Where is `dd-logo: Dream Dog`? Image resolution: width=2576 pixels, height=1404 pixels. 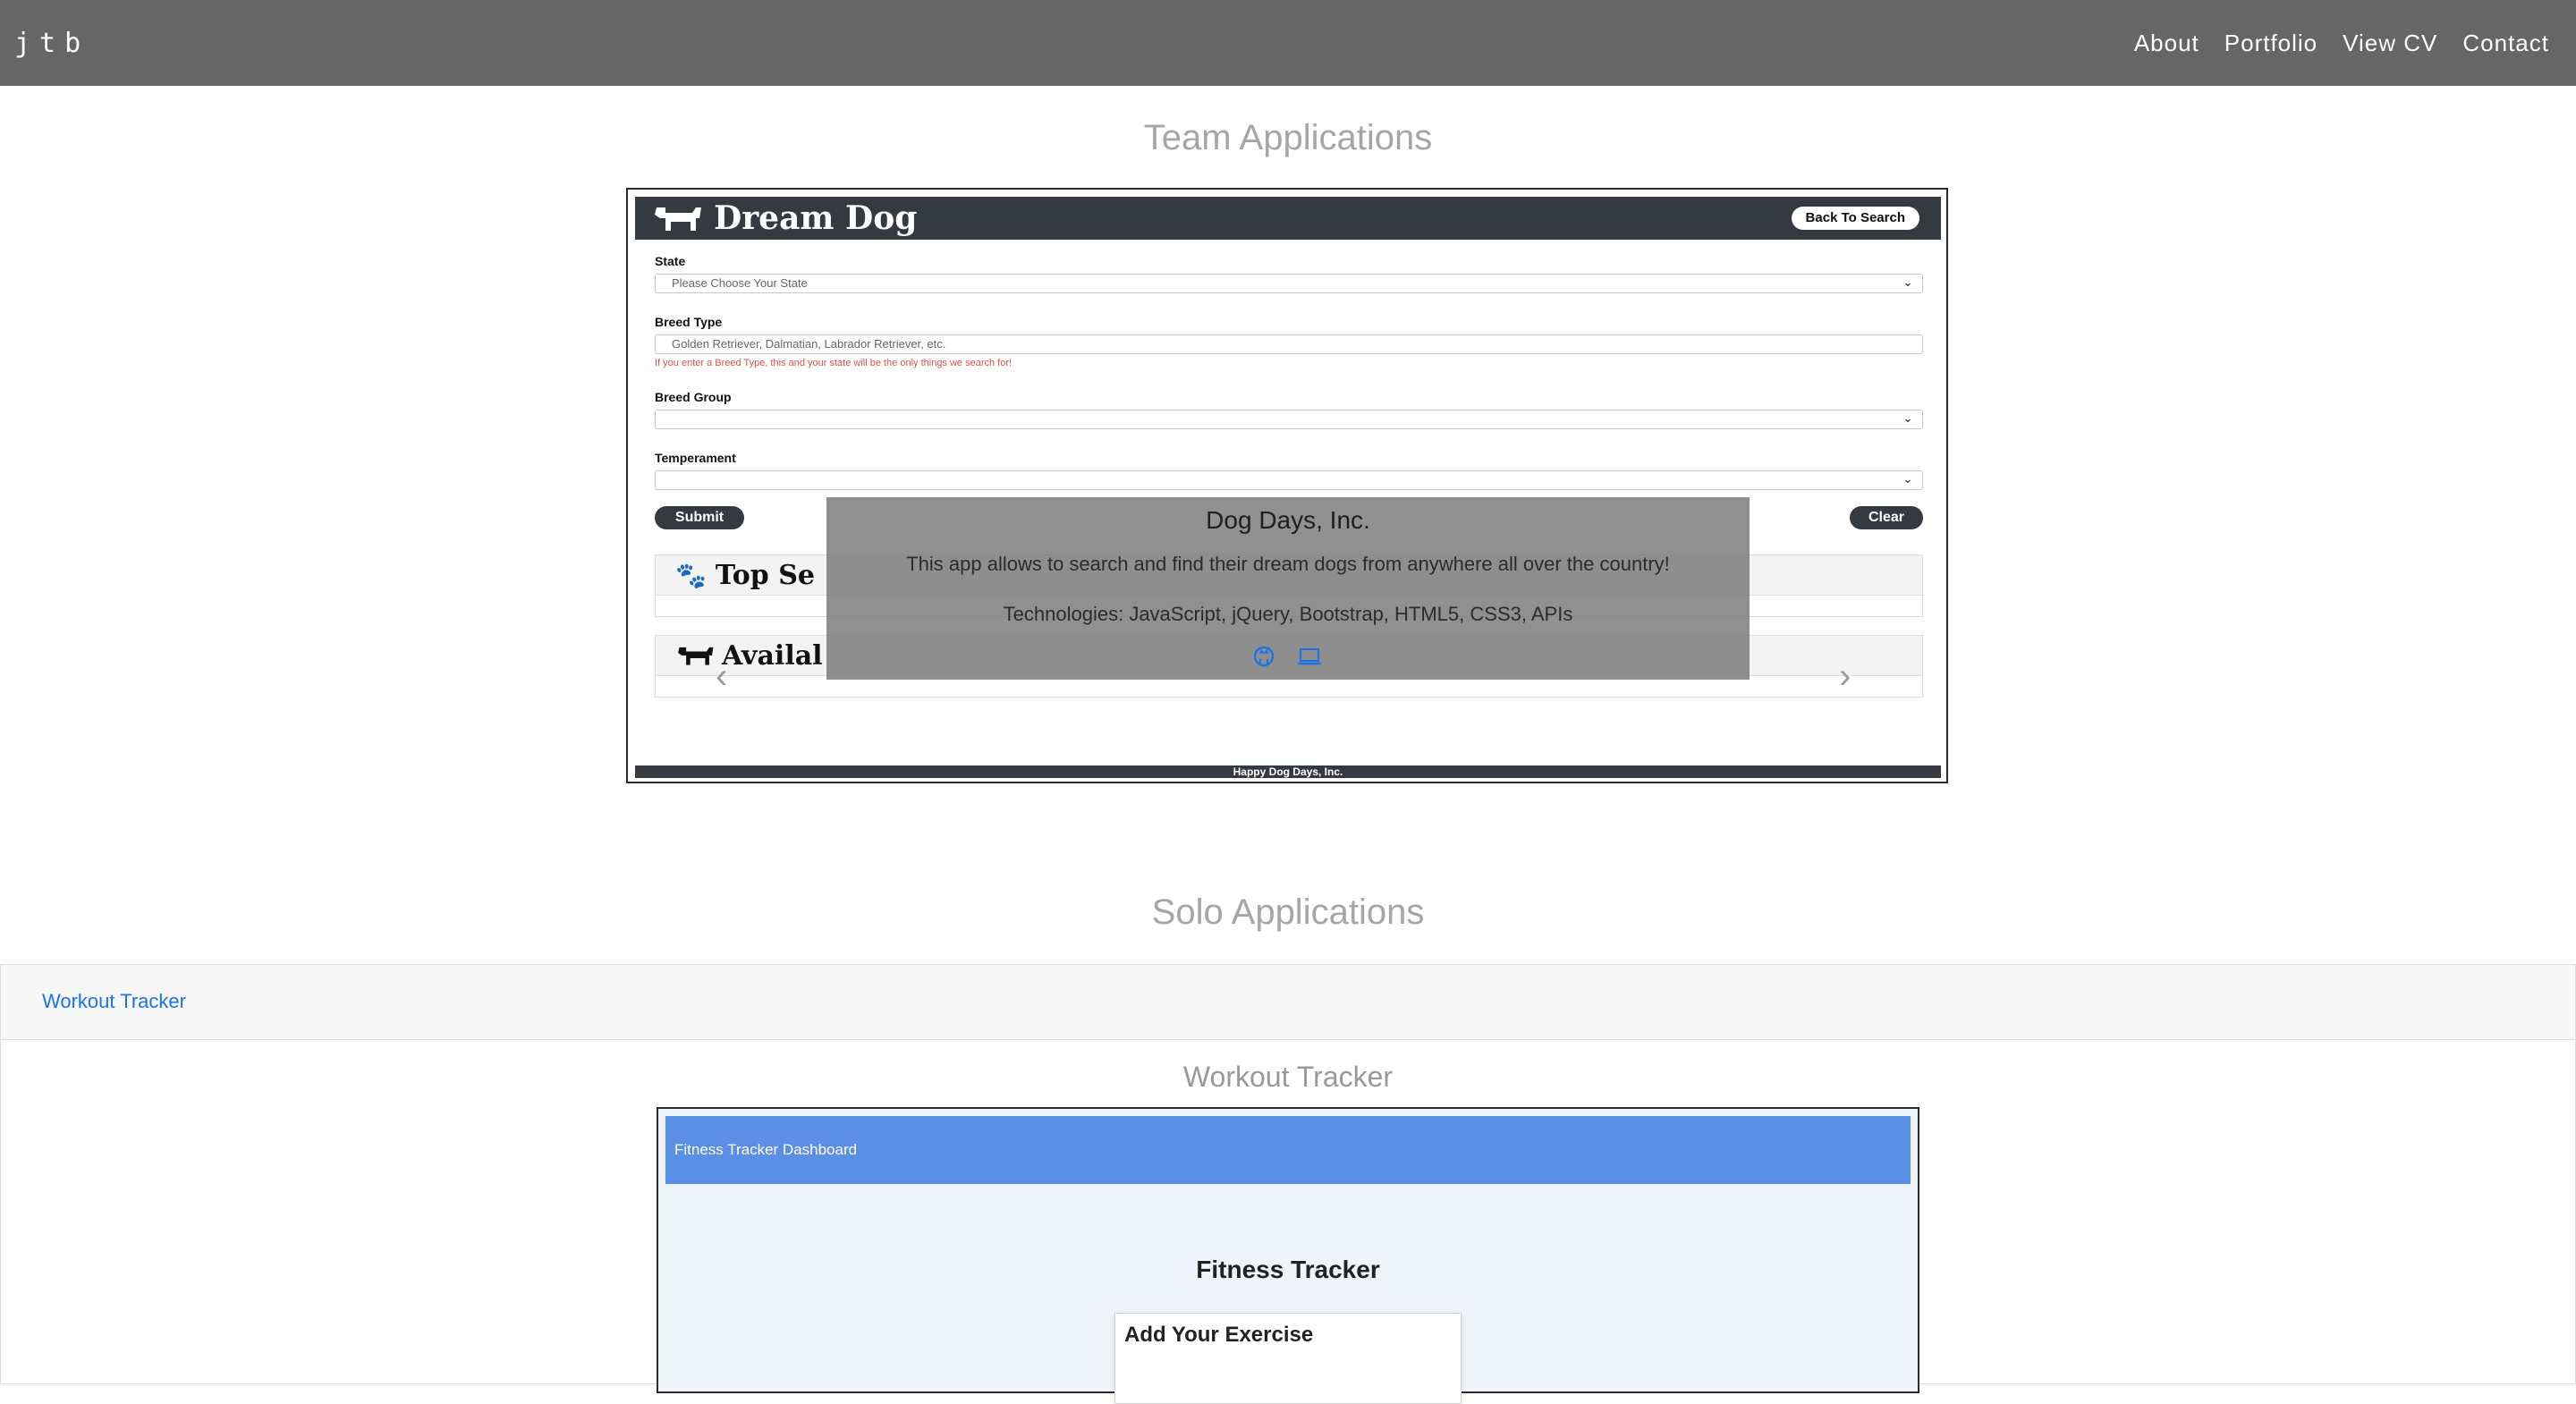 dd-logo: Dream Dog is located at coordinates (784, 218).